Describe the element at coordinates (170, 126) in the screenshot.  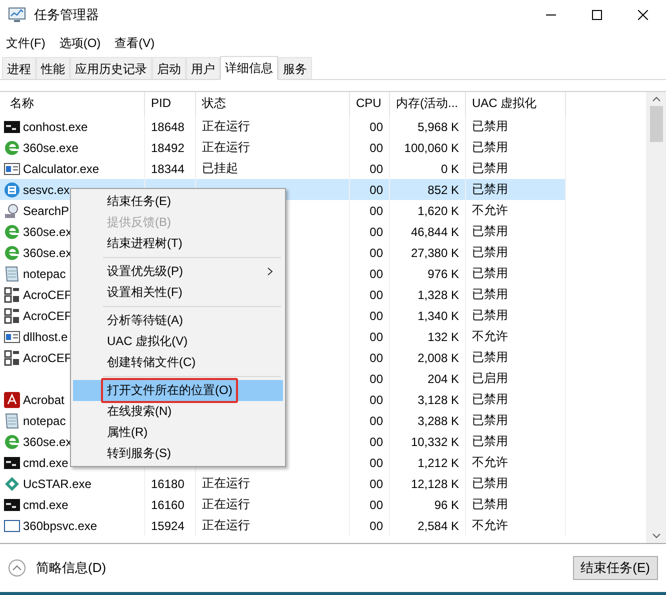
I see `table-cell: 18648` at that location.